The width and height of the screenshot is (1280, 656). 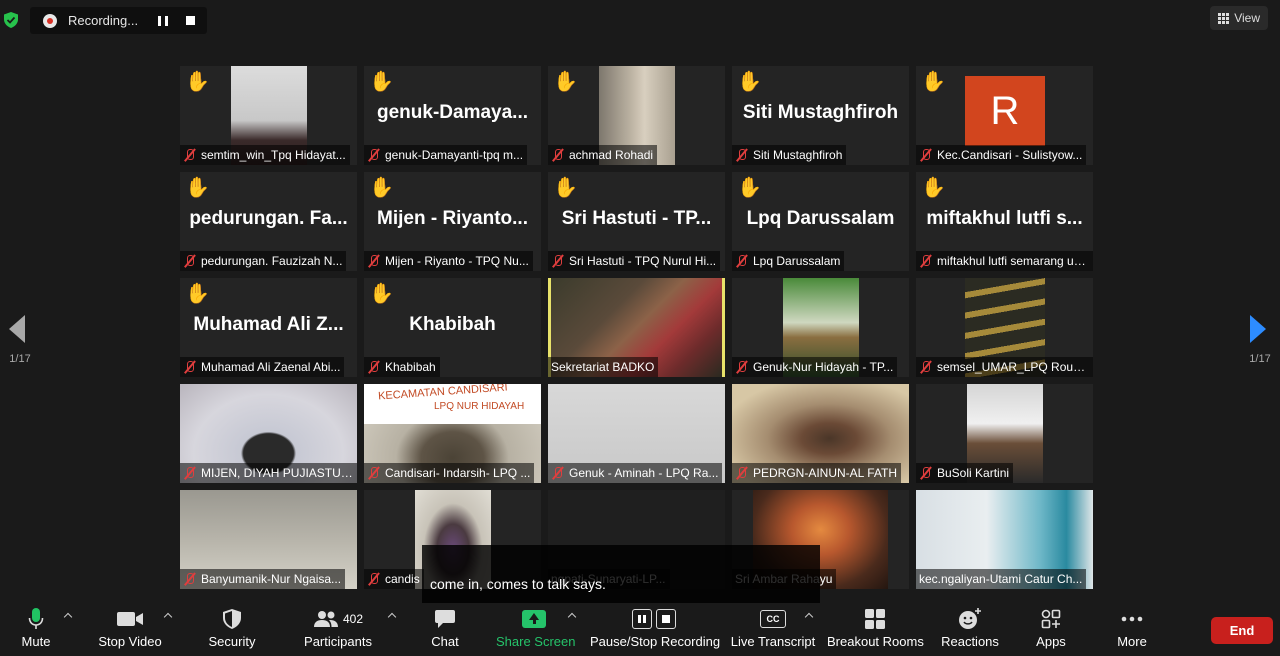 I want to click on mute-options-caret-icon, so click(x=68, y=617).